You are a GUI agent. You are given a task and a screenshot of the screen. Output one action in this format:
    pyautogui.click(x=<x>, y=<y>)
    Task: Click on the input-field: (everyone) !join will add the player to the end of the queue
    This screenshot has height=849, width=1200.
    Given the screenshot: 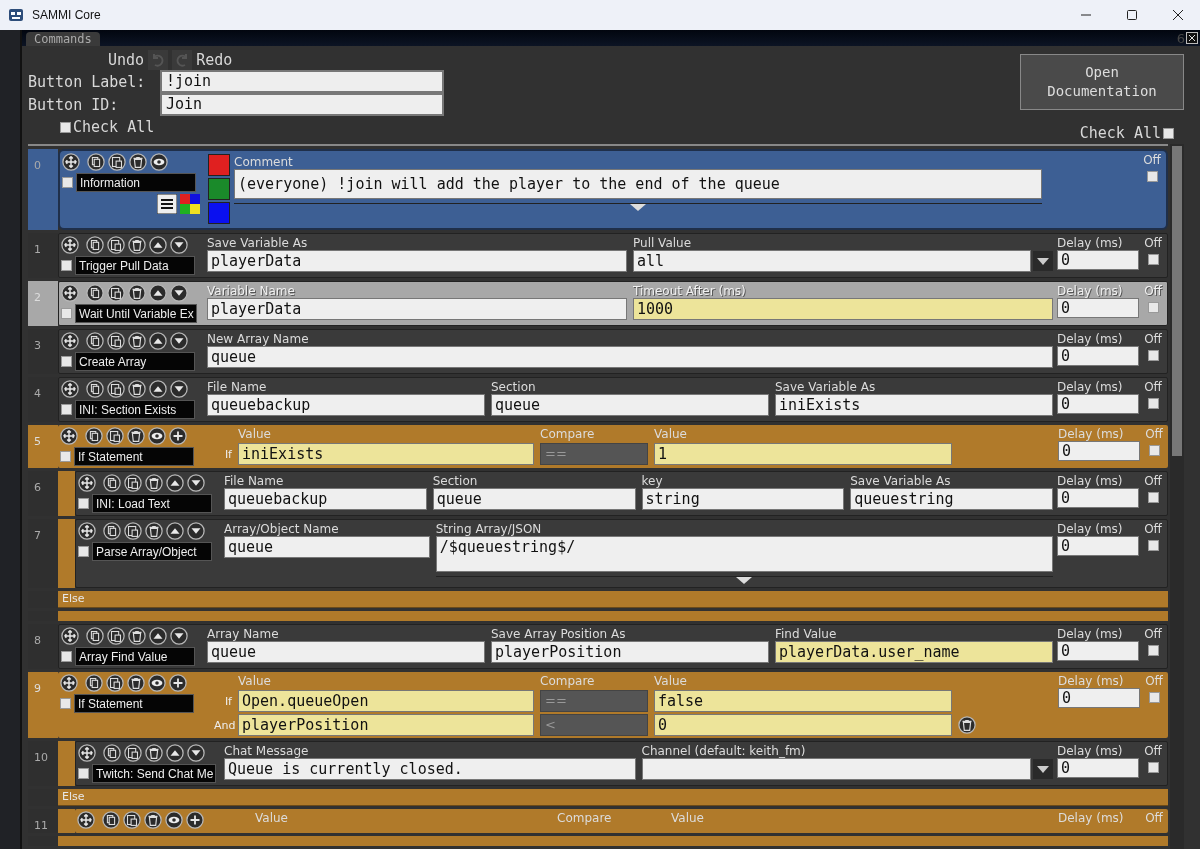 What is the action you would take?
    pyautogui.click(x=638, y=184)
    